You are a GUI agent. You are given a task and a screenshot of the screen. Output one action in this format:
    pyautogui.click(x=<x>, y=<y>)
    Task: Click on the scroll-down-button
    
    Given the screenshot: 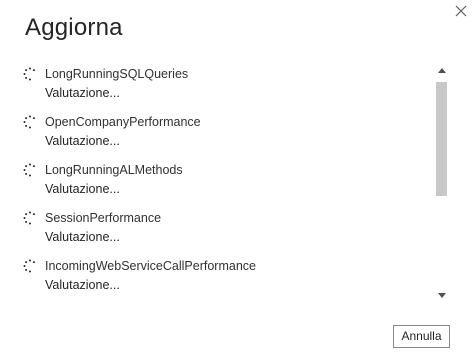 What is the action you would take?
    pyautogui.click(x=441, y=297)
    